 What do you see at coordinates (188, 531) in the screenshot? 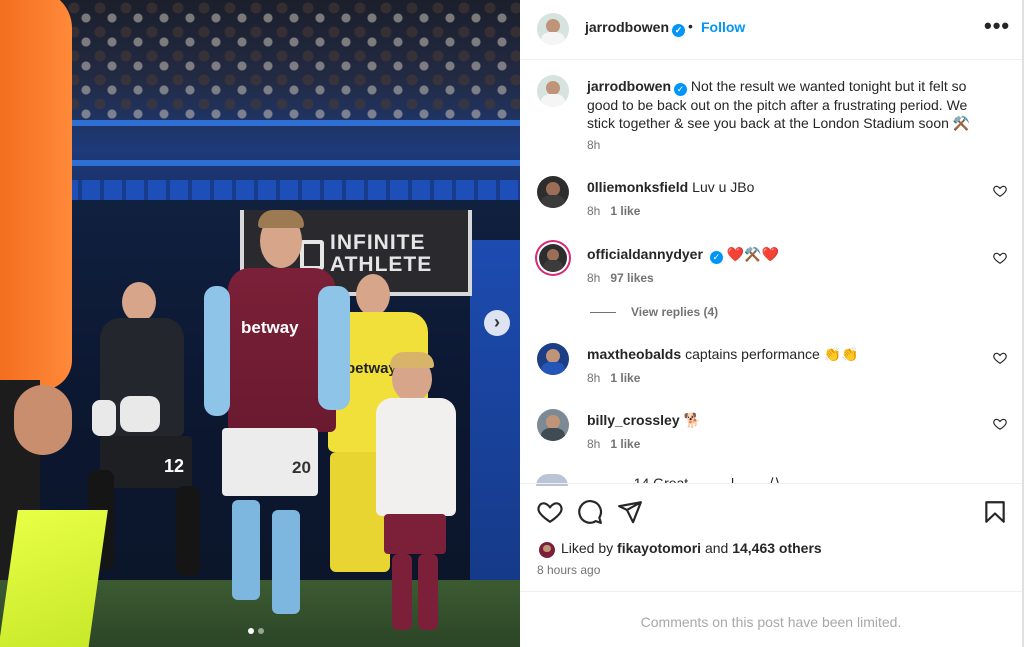
I see `keeper-sock` at bounding box center [188, 531].